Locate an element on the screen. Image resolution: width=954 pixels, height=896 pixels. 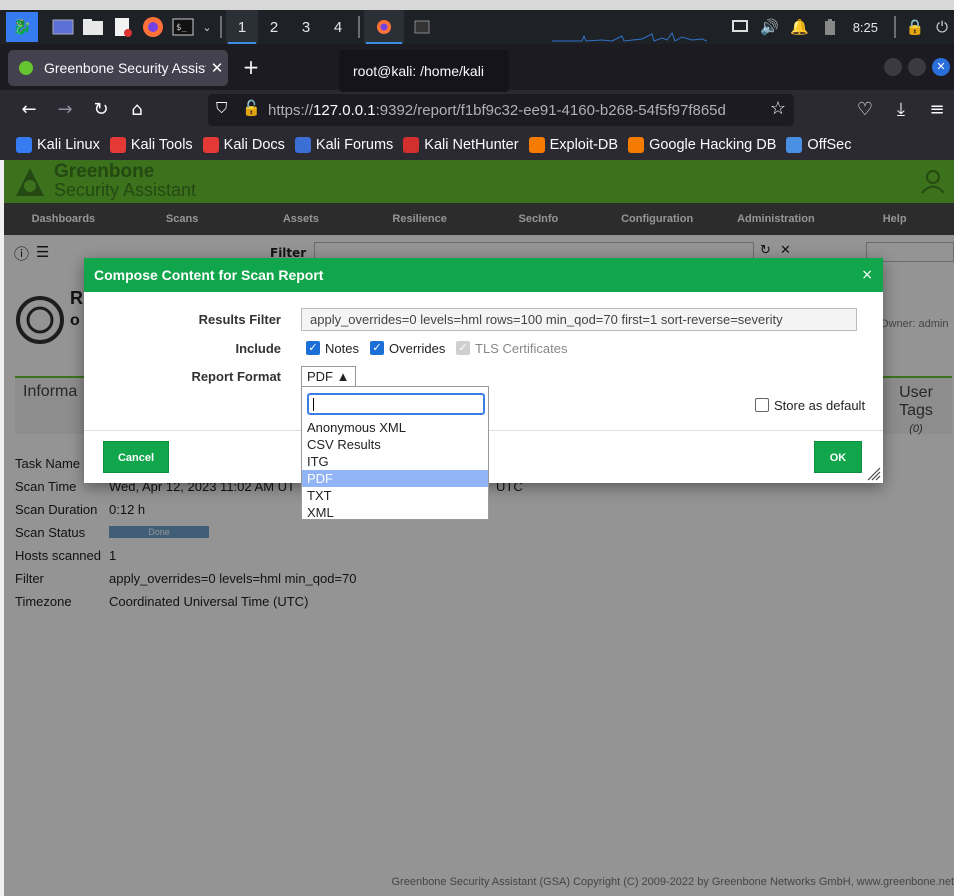
bookmark-item: Kali Linux is located at coordinates (58, 145).